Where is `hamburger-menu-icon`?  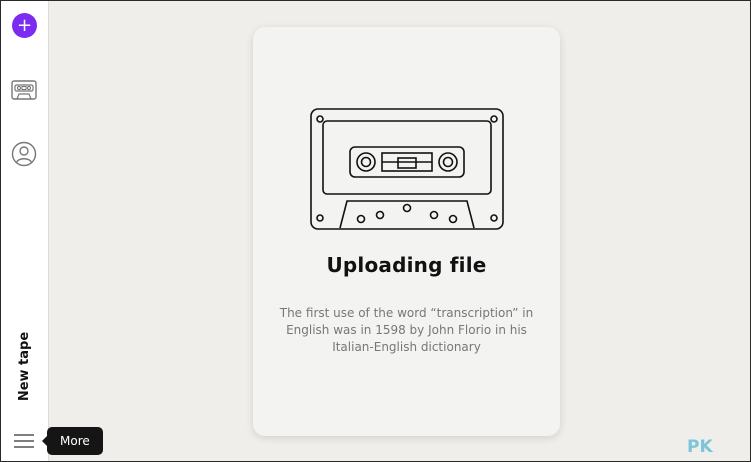 hamburger-menu-icon is located at coordinates (24, 441).